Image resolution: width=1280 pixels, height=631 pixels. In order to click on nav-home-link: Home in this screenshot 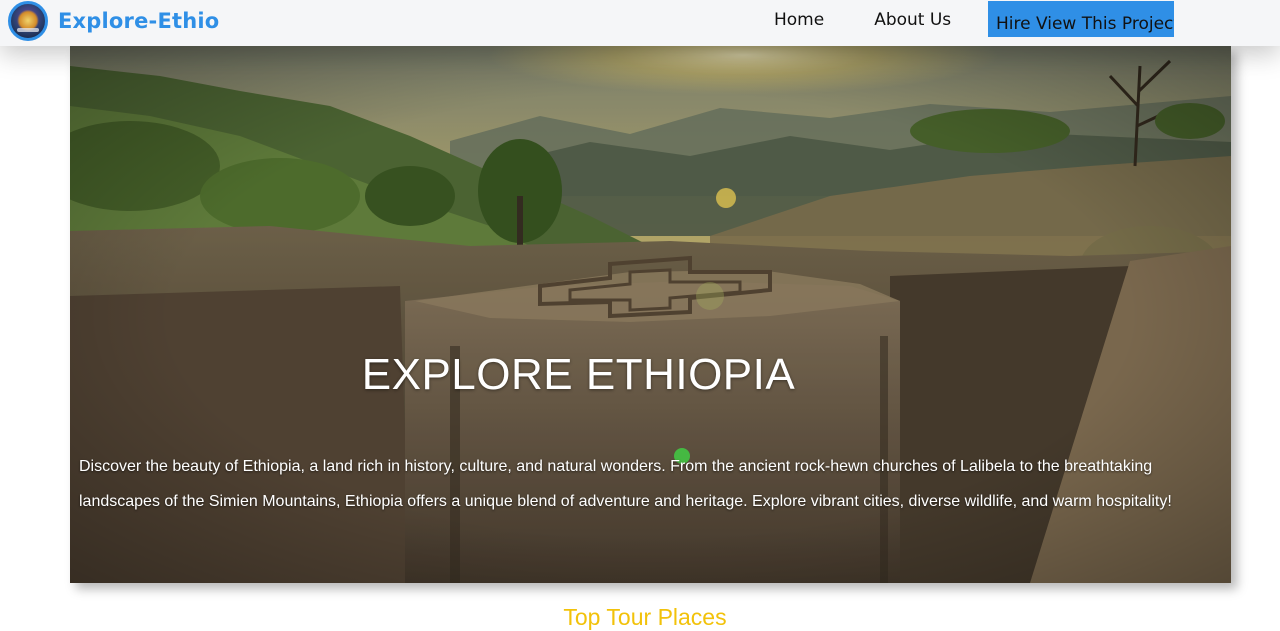, I will do `click(799, 20)`.